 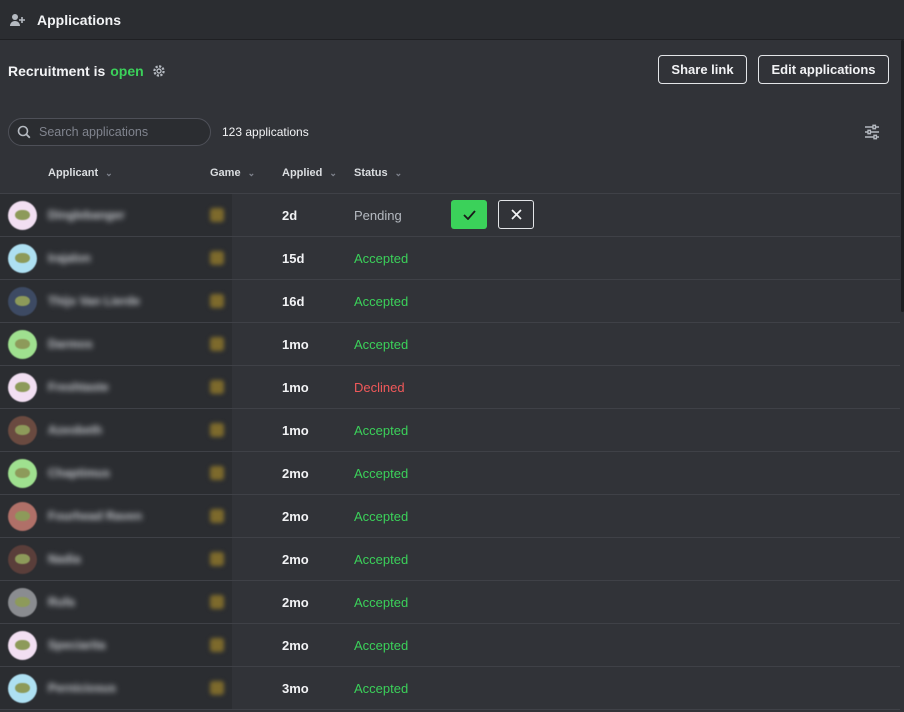 What do you see at coordinates (450, 516) in the screenshot?
I see `table-row: Fourhead Raven 2mo Accepted` at bounding box center [450, 516].